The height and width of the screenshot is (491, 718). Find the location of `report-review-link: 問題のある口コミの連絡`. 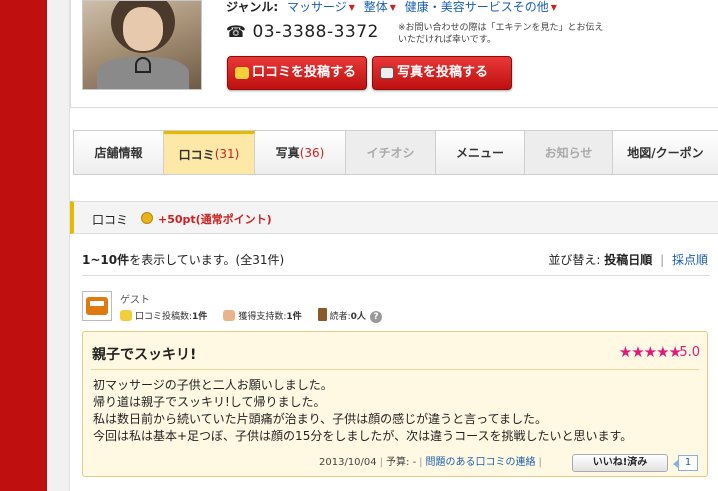

report-review-link: 問題のある口コミの連絡 is located at coordinates (481, 462).